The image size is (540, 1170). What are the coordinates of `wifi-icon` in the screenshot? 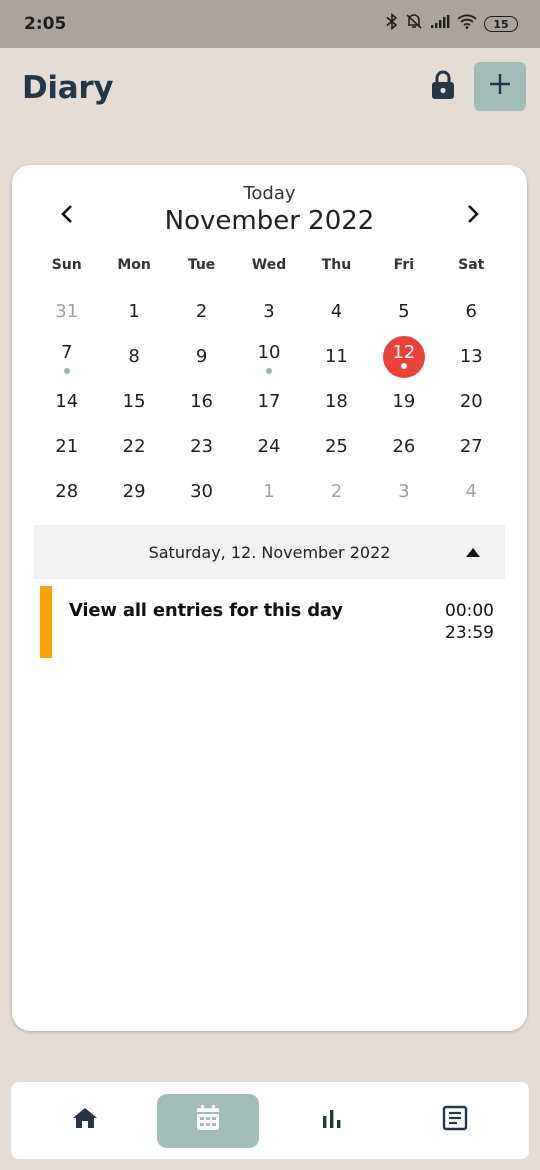 It's located at (467, 24).